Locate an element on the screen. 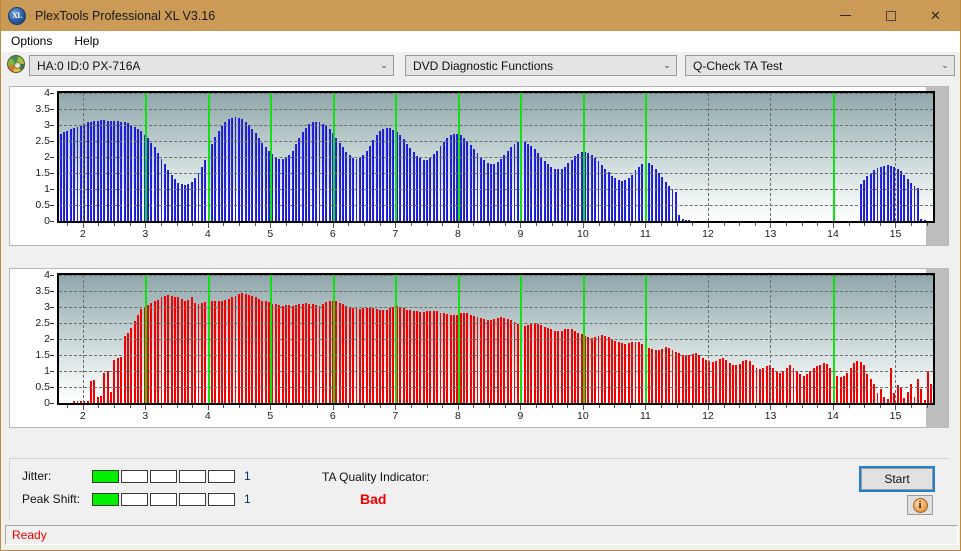  x-tick-label: 12 is located at coordinates (708, 416).